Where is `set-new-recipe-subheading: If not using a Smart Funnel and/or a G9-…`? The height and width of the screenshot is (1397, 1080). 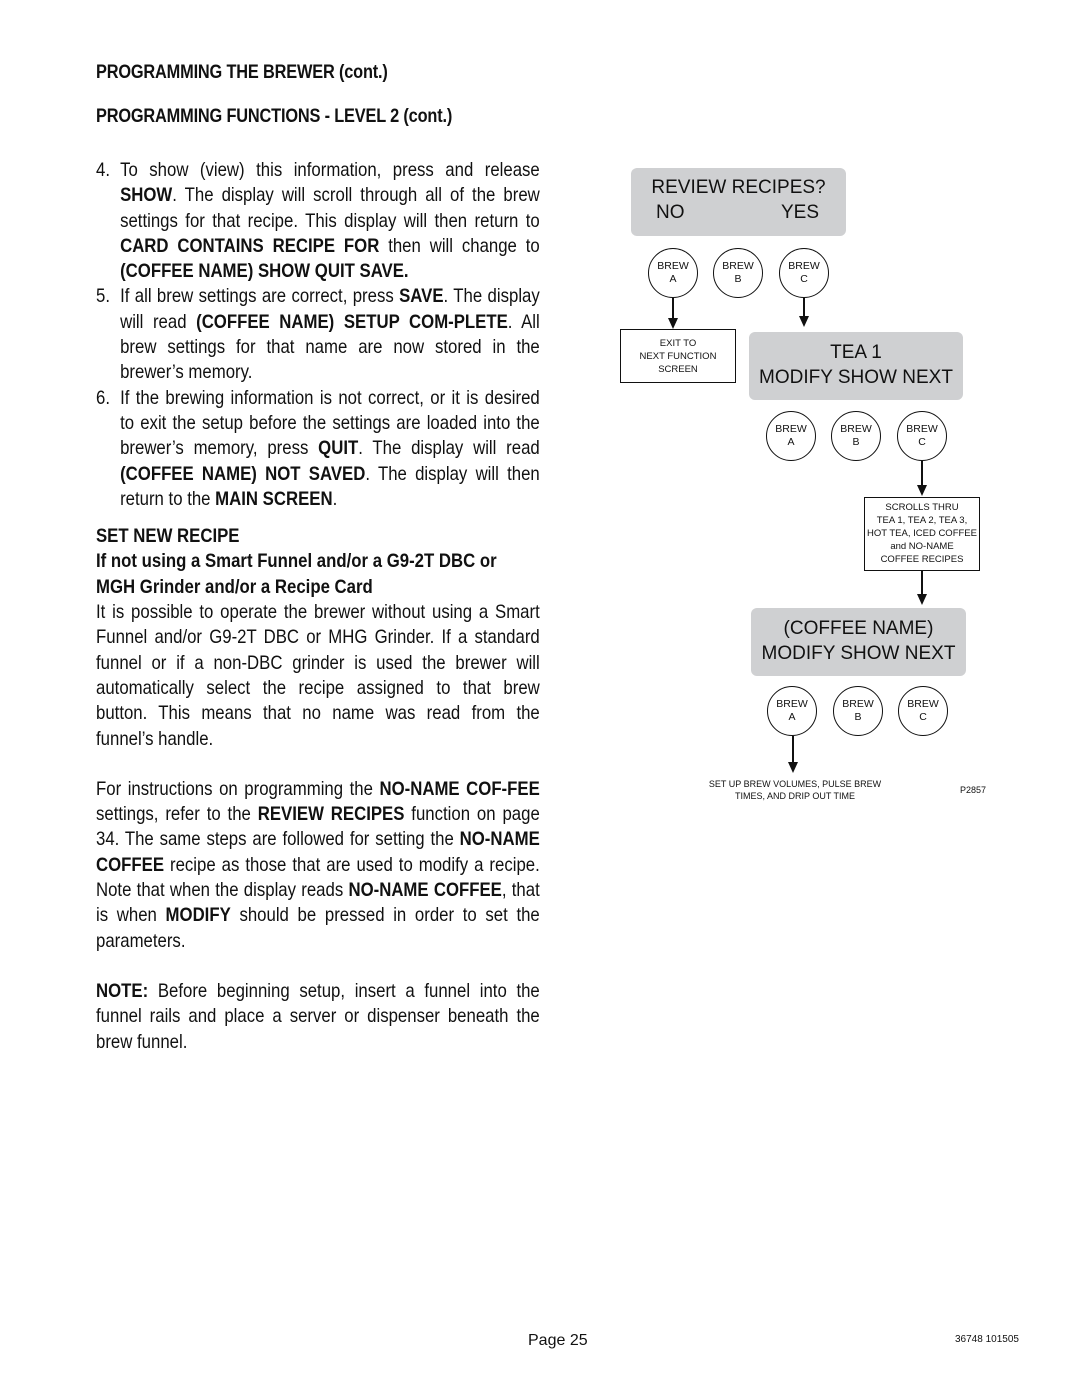 set-new-recipe-subheading: If not using a Smart Funnel and/or a G9-… is located at coordinates (296, 574).